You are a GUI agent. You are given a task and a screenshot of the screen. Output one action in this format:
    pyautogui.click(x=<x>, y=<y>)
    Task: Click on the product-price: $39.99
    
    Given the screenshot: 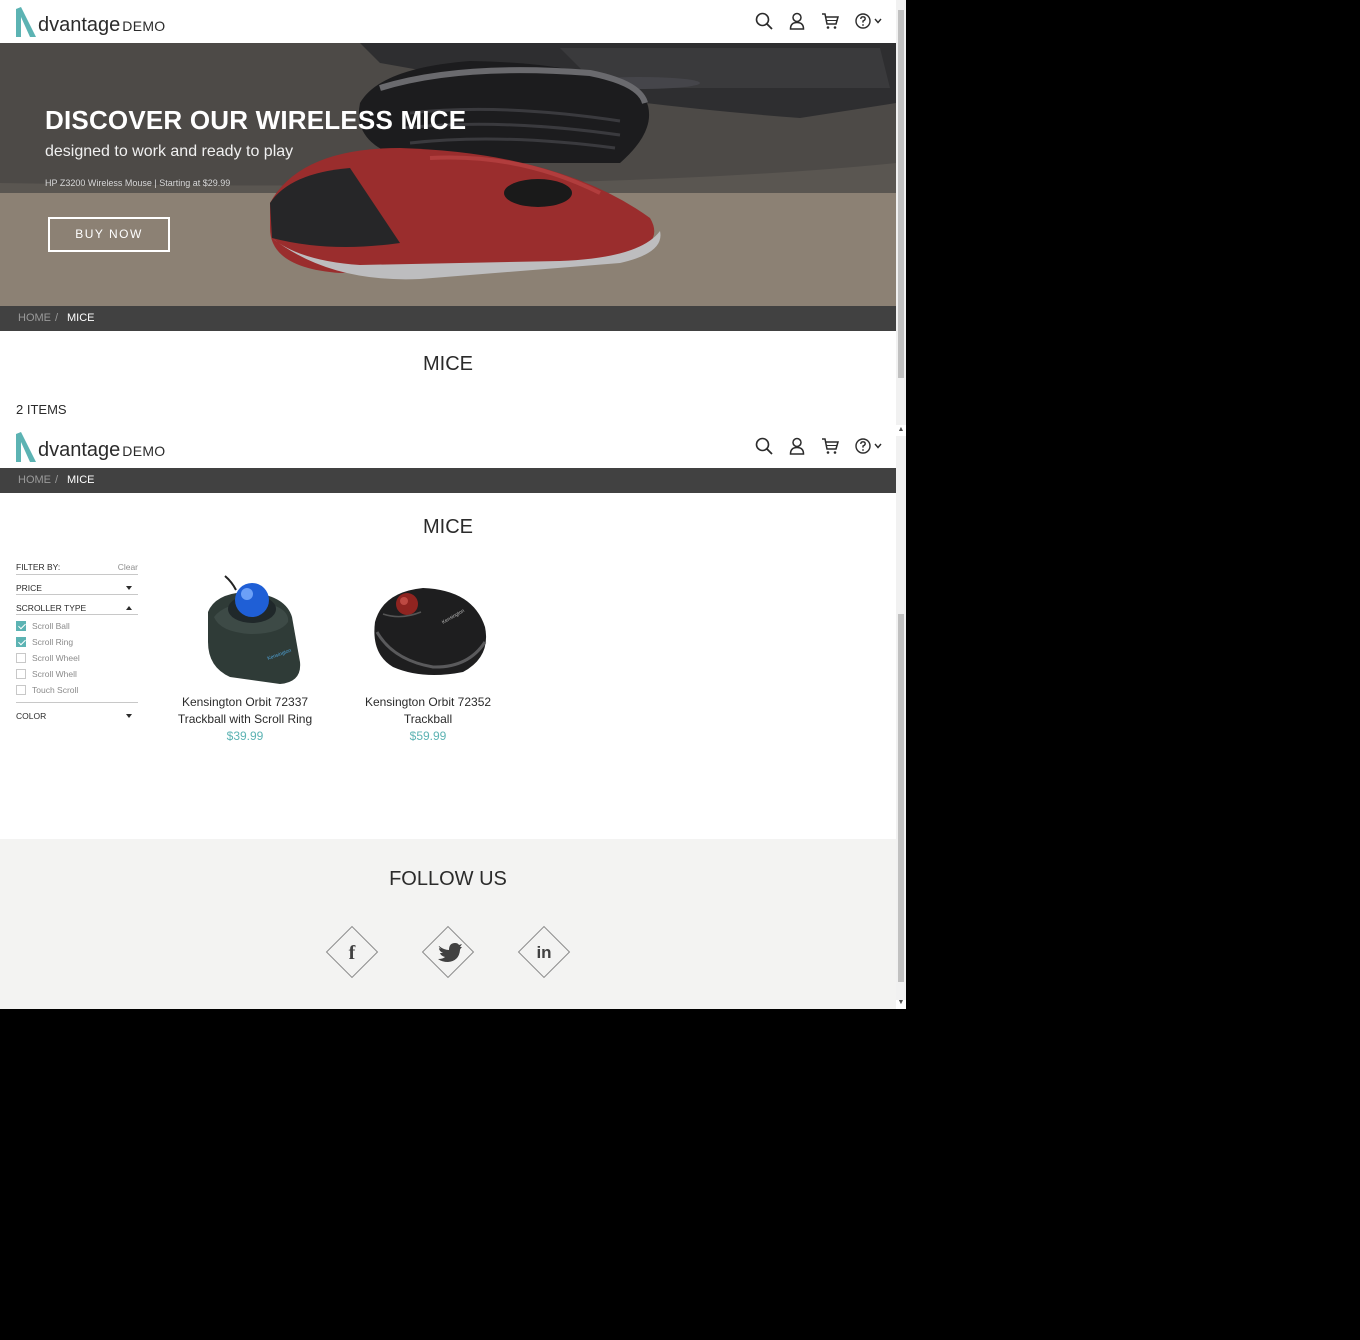 What is the action you would take?
    pyautogui.click(x=245, y=736)
    